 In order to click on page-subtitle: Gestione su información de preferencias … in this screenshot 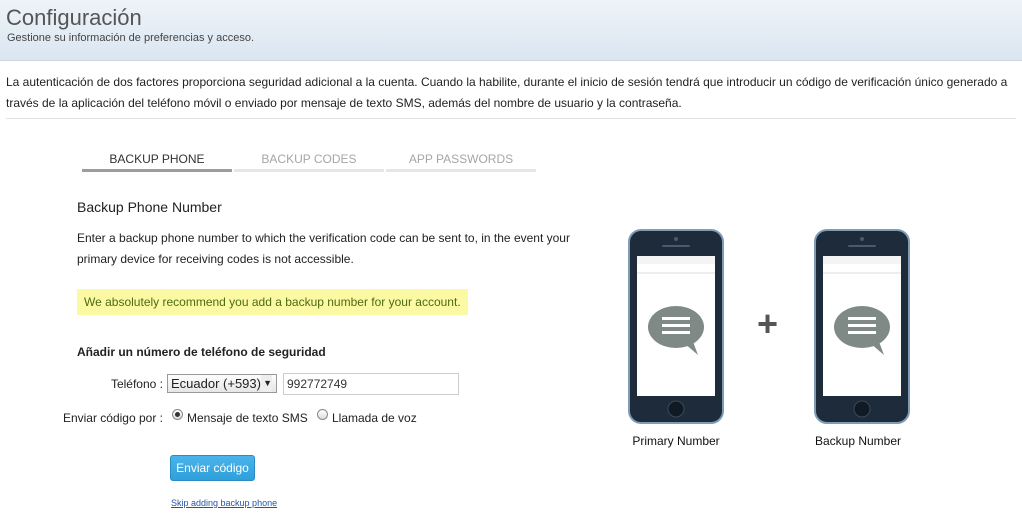, I will do `click(131, 38)`.